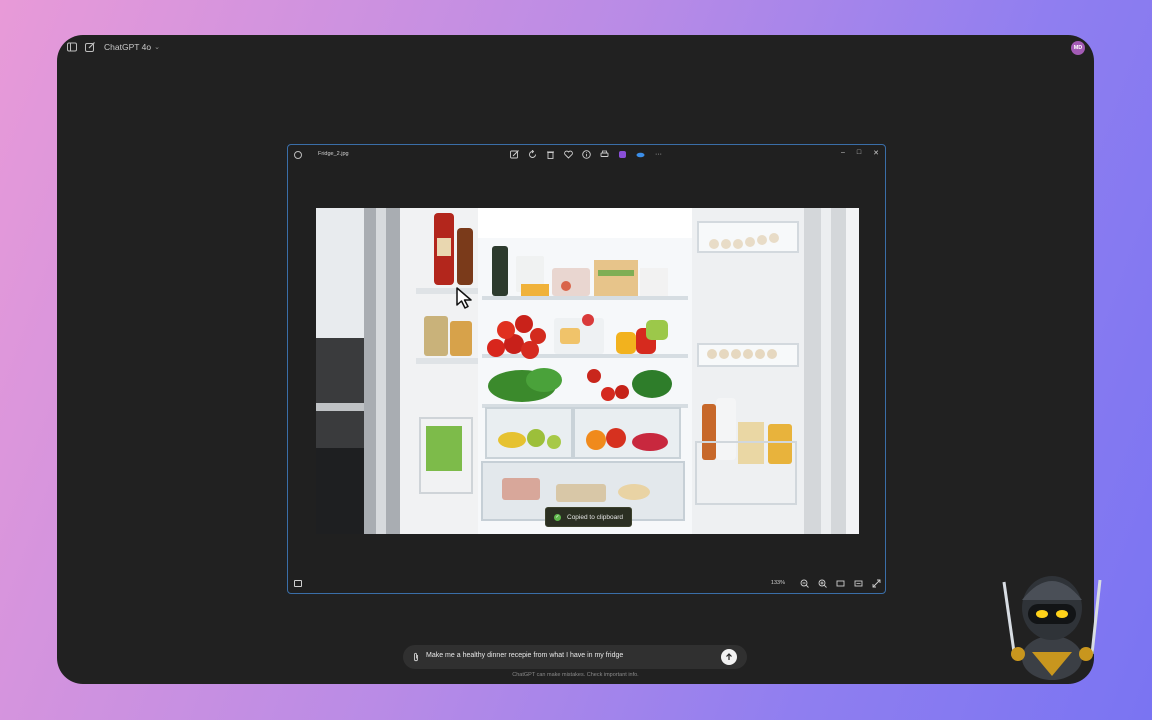 Image resolution: width=1152 pixels, height=720 pixels. Describe the element at coordinates (416, 657) in the screenshot. I see `attach-icon` at that location.